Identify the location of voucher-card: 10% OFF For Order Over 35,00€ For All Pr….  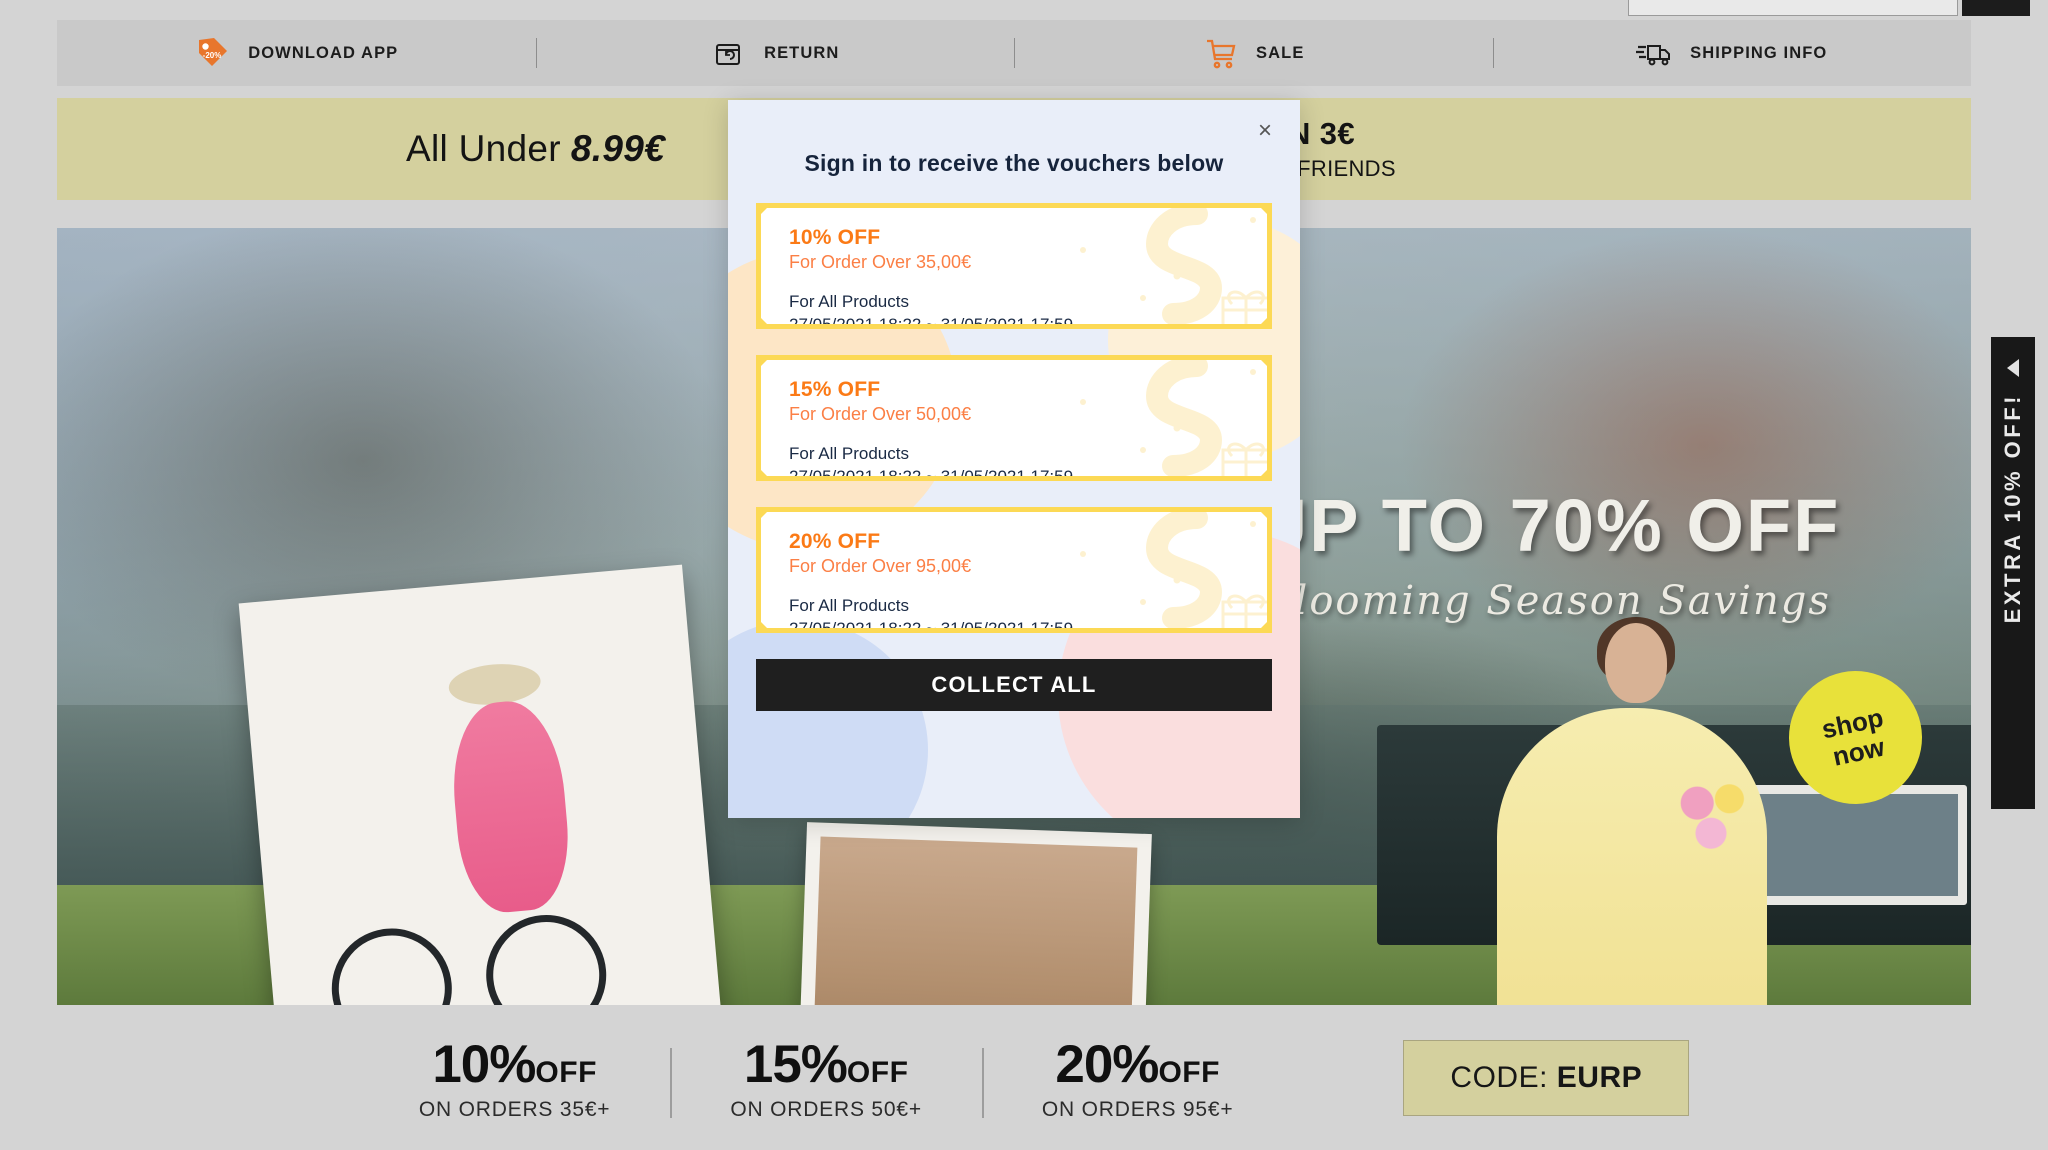
(1014, 266).